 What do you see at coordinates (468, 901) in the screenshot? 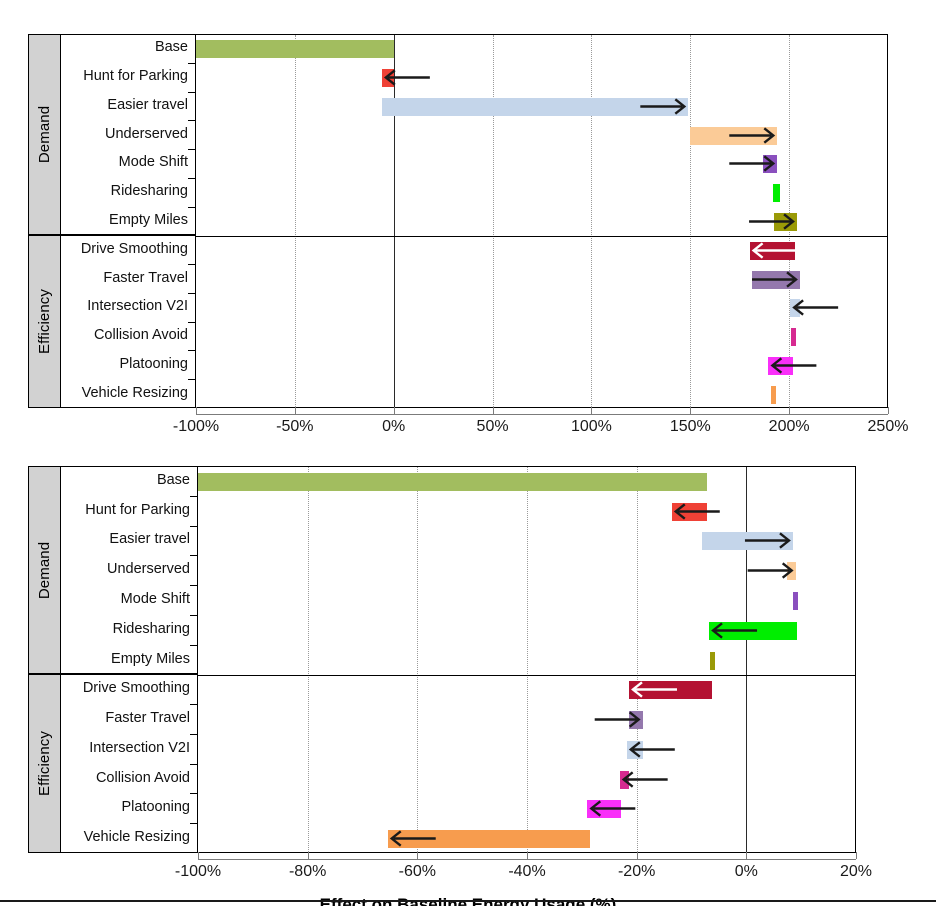
I see `figure-bottom-rule` at bounding box center [468, 901].